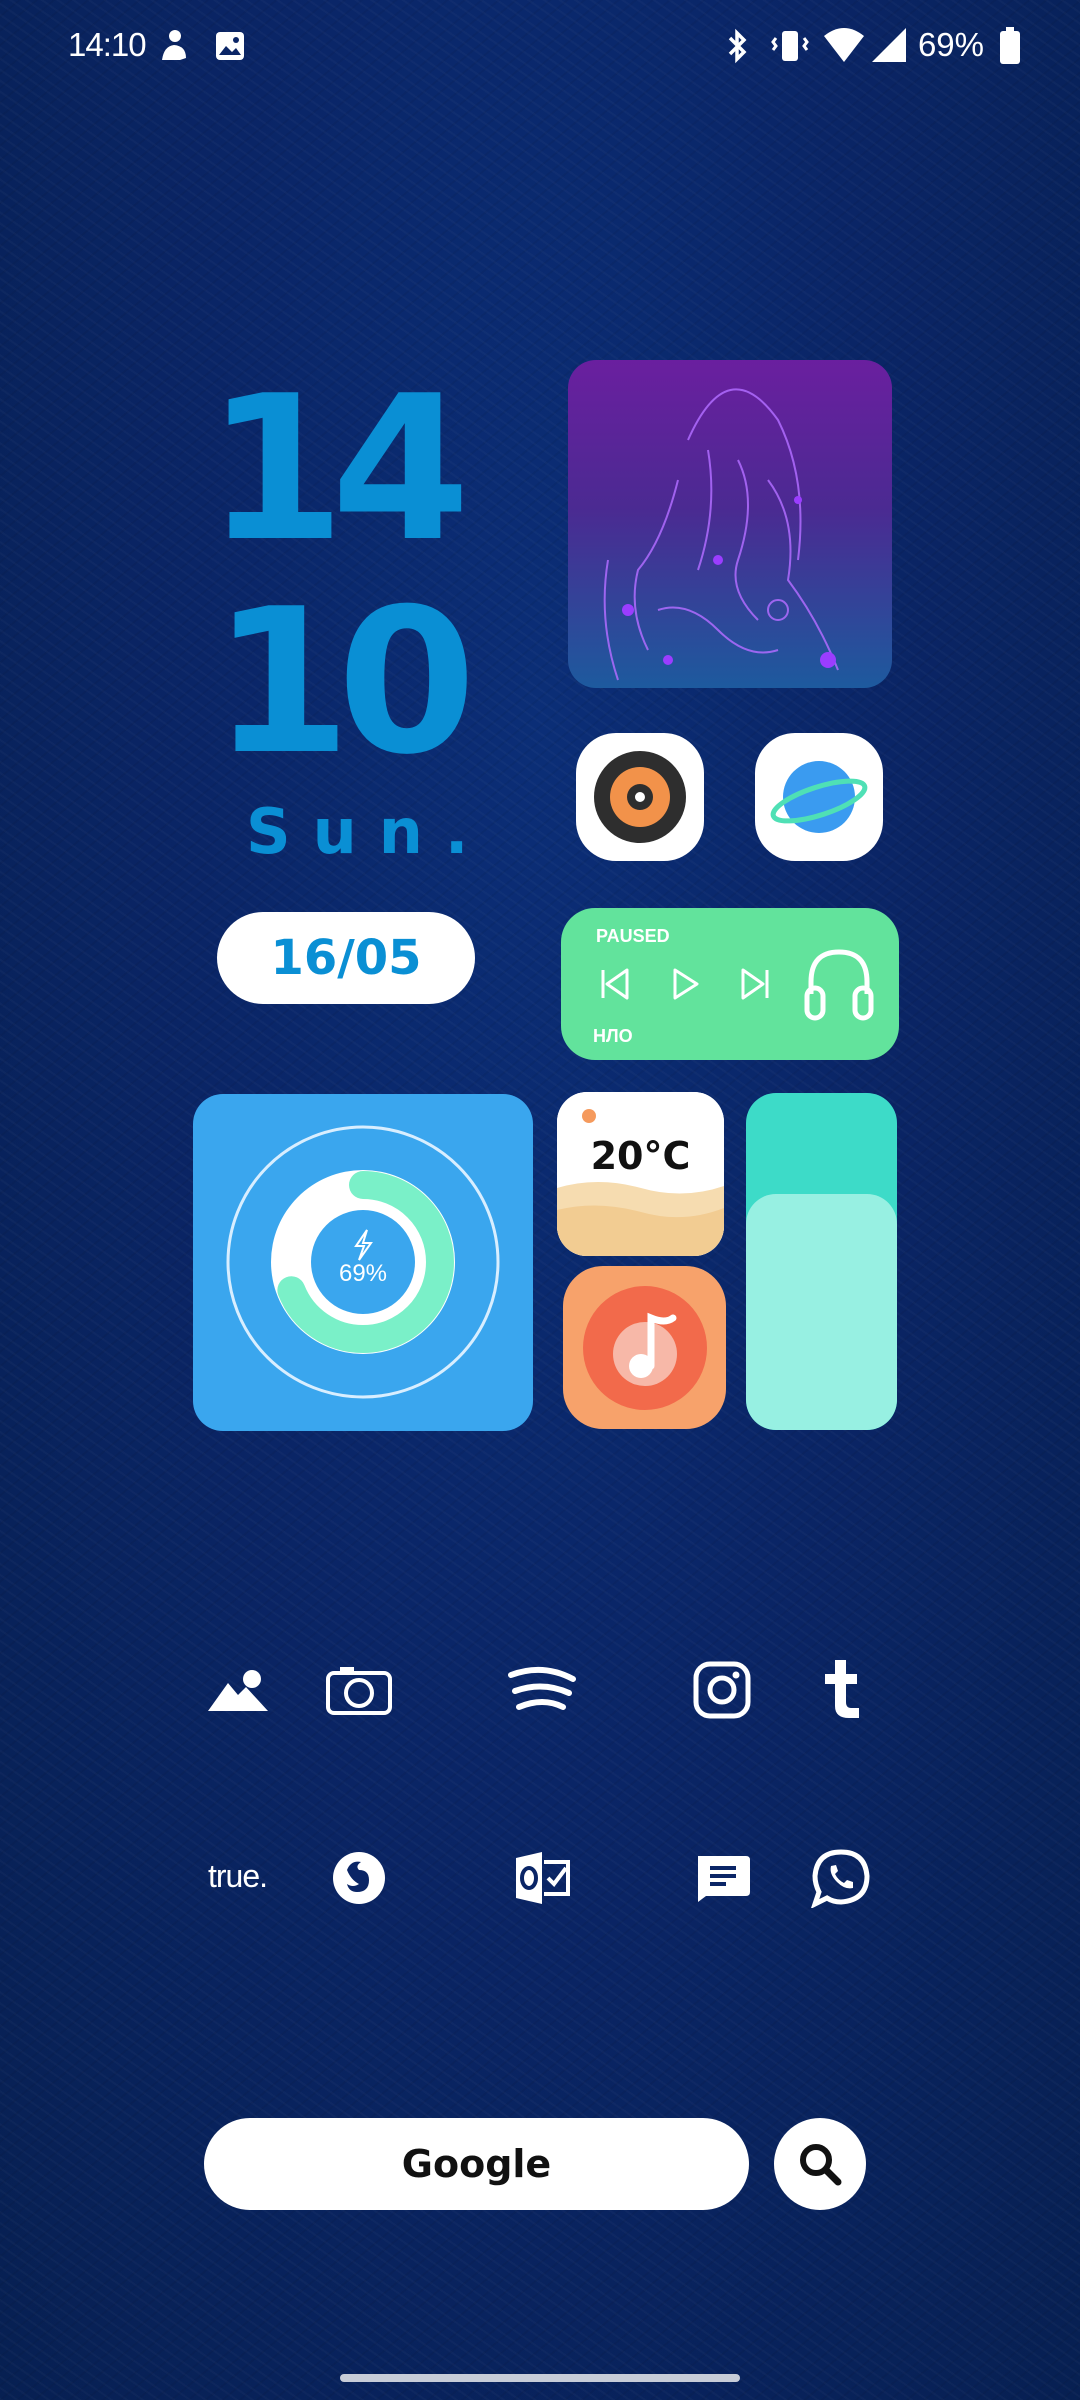  I want to click on home-indicator, so click(540, 2378).